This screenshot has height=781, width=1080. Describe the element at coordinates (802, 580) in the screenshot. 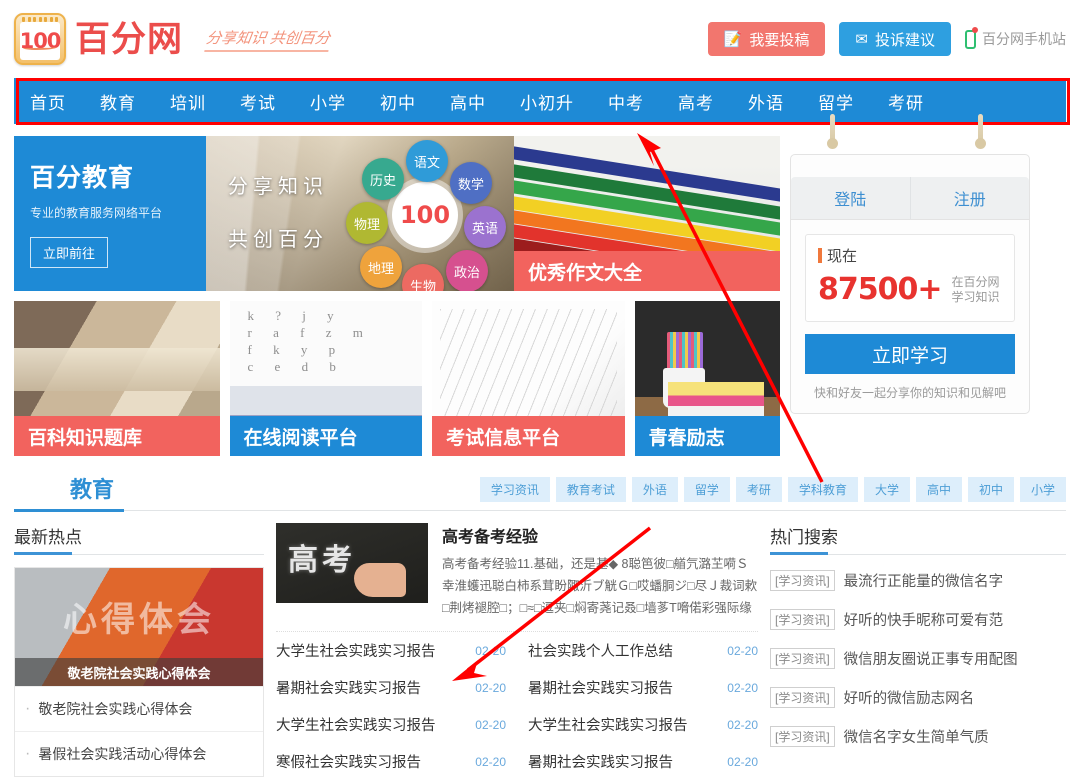

I see `hot-search-tag-0: [学习资讯]` at that location.